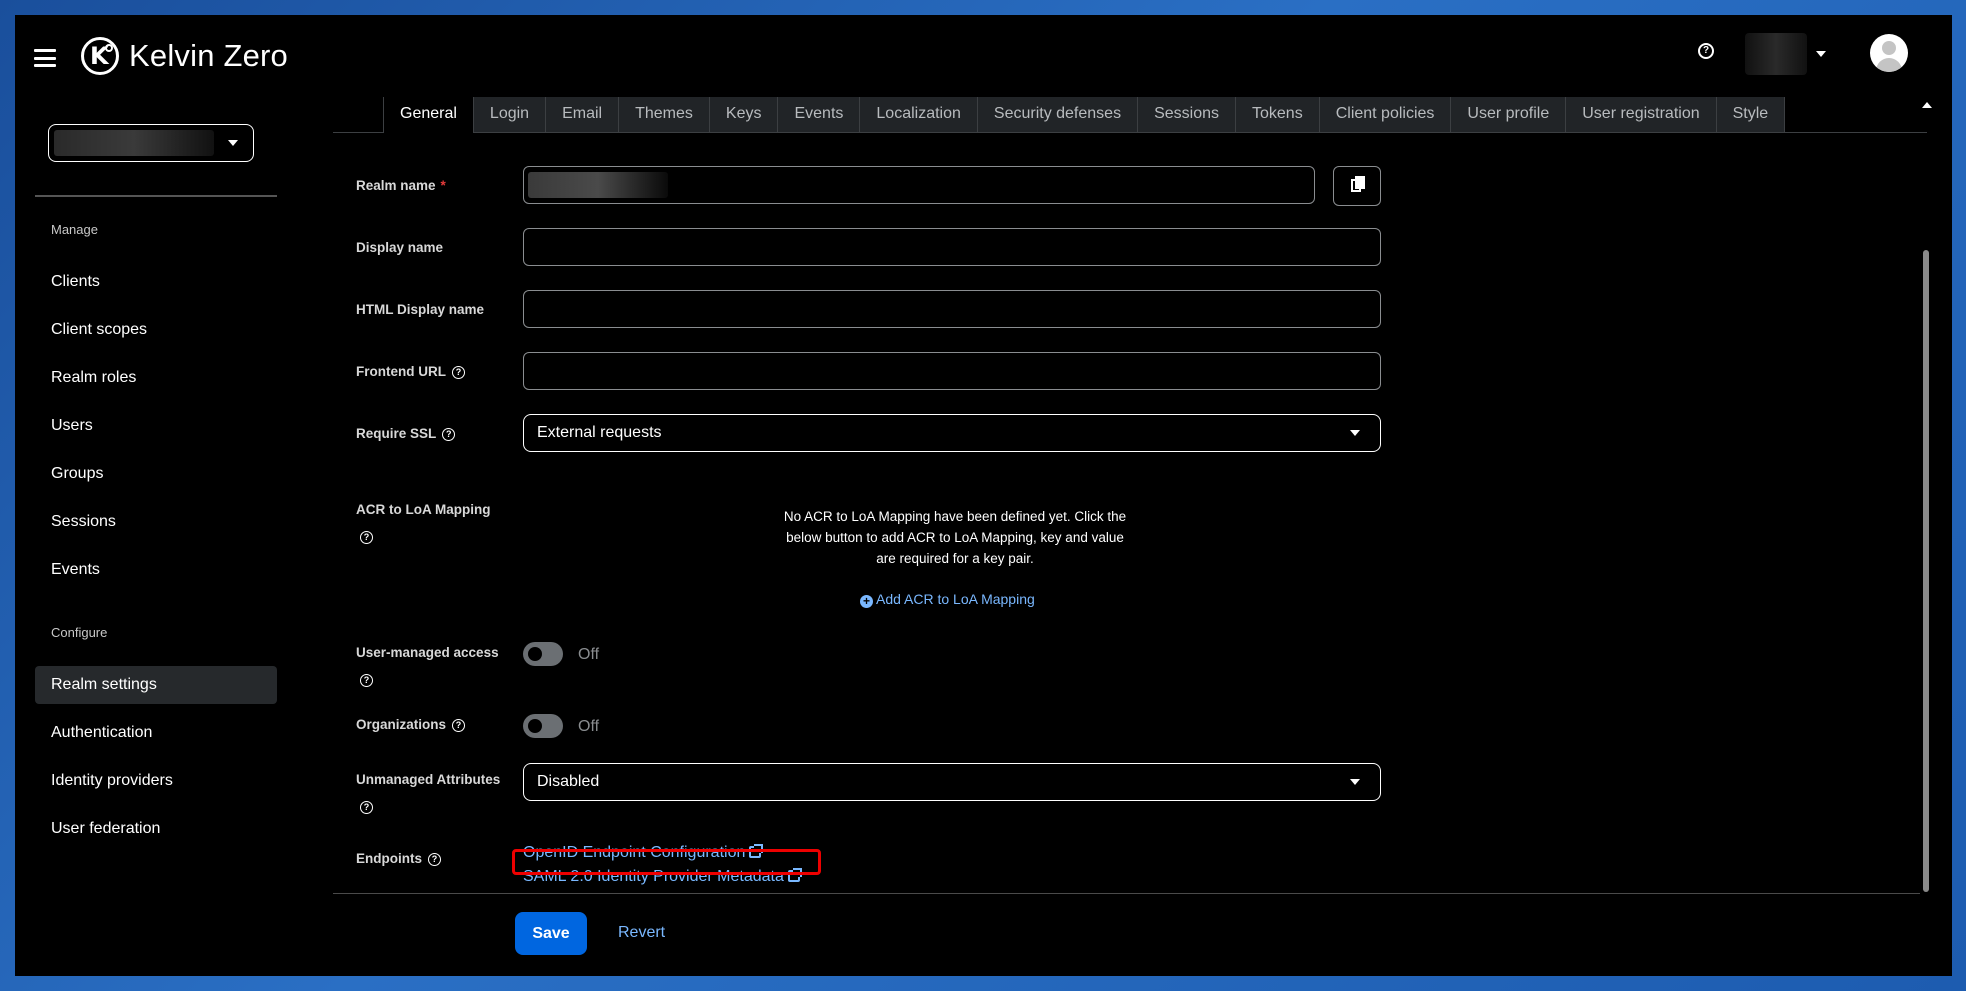  I want to click on copy-button, so click(1357, 186).